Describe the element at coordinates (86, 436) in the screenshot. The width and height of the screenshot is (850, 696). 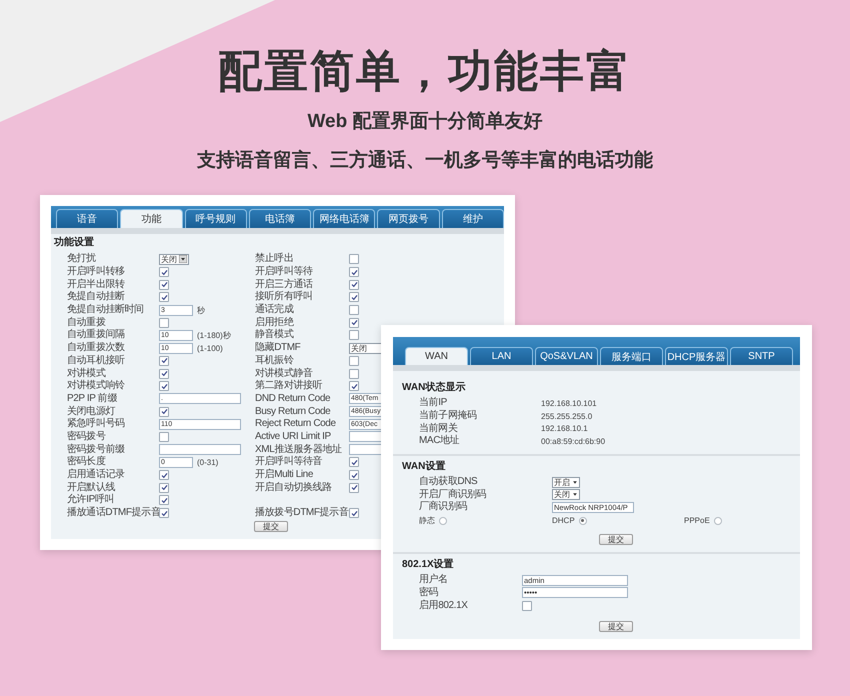
I see `field-label: 密码拨号` at that location.